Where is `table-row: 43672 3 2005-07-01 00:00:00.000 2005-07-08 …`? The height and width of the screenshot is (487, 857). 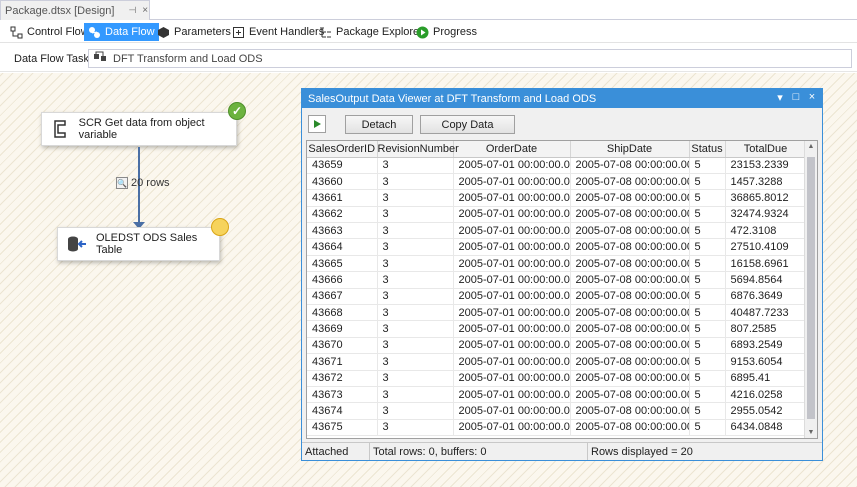
table-row: 43672 3 2005-07-01 00:00:00.000 2005-07-08 … is located at coordinates (557, 378).